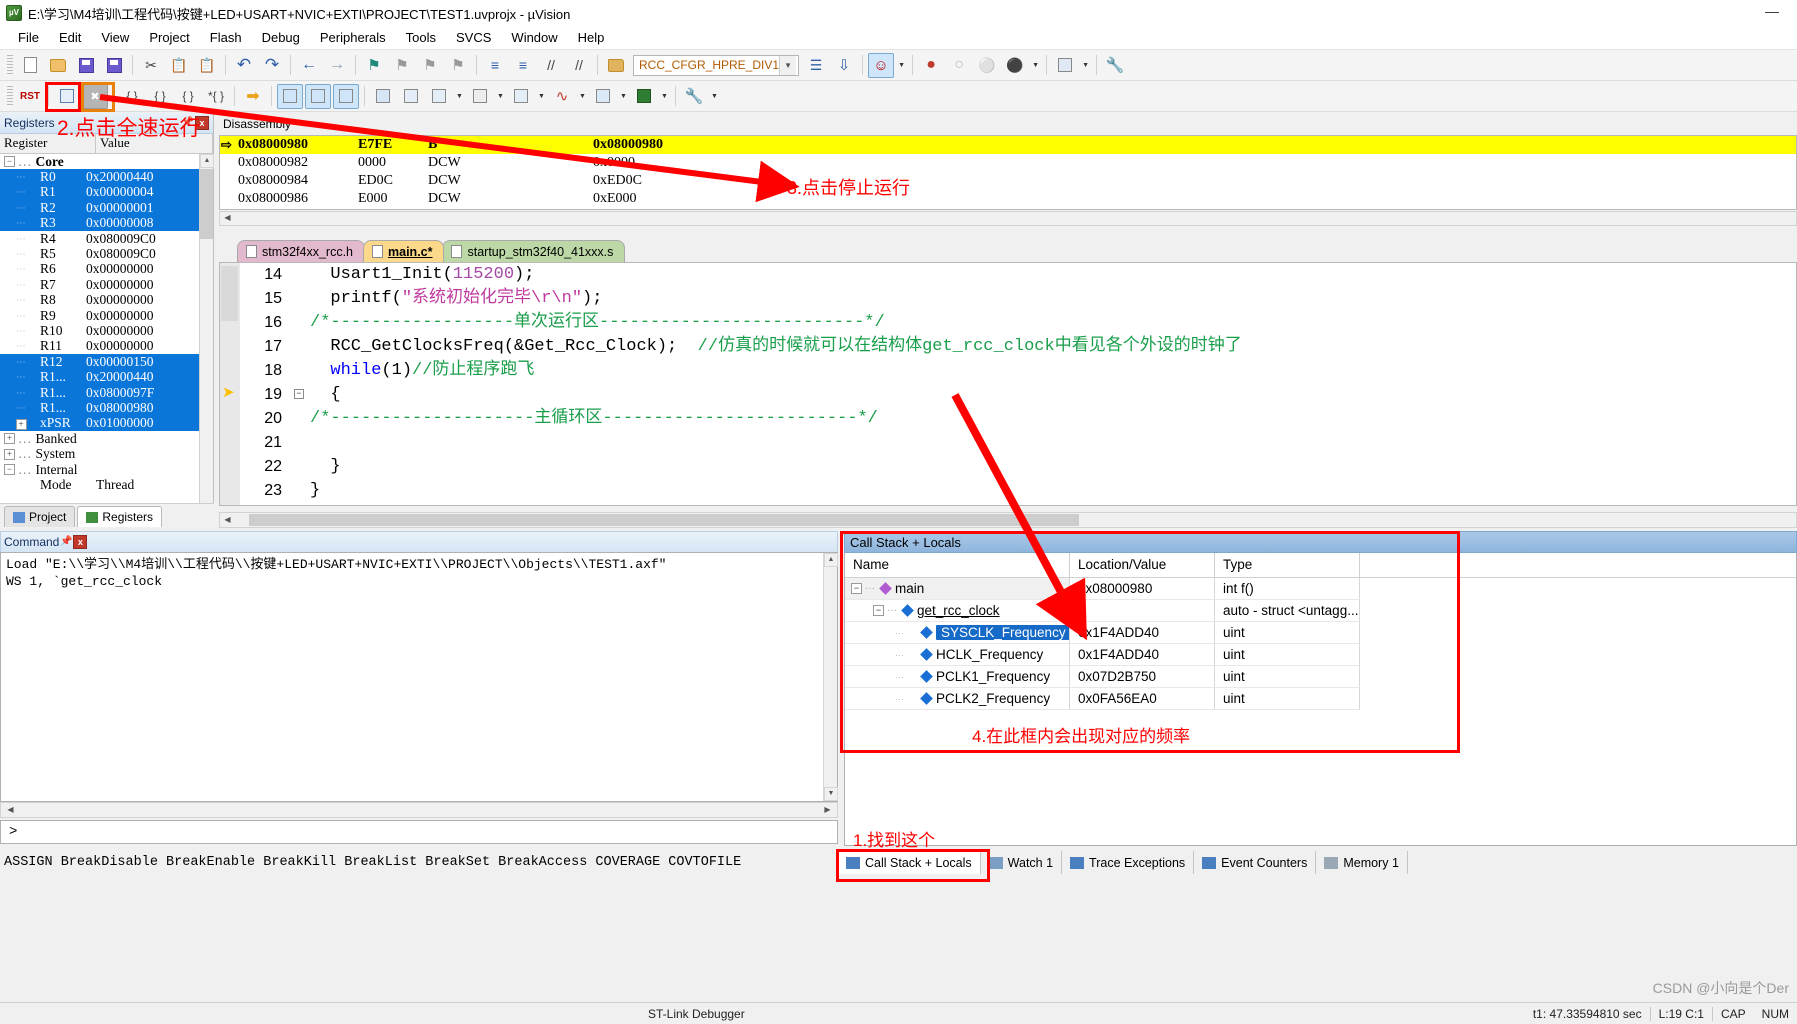 The width and height of the screenshot is (1797, 1024). Describe the element at coordinates (1015, 65) in the screenshot. I see `breakpoint-disable-all-icon: ⚫` at that location.